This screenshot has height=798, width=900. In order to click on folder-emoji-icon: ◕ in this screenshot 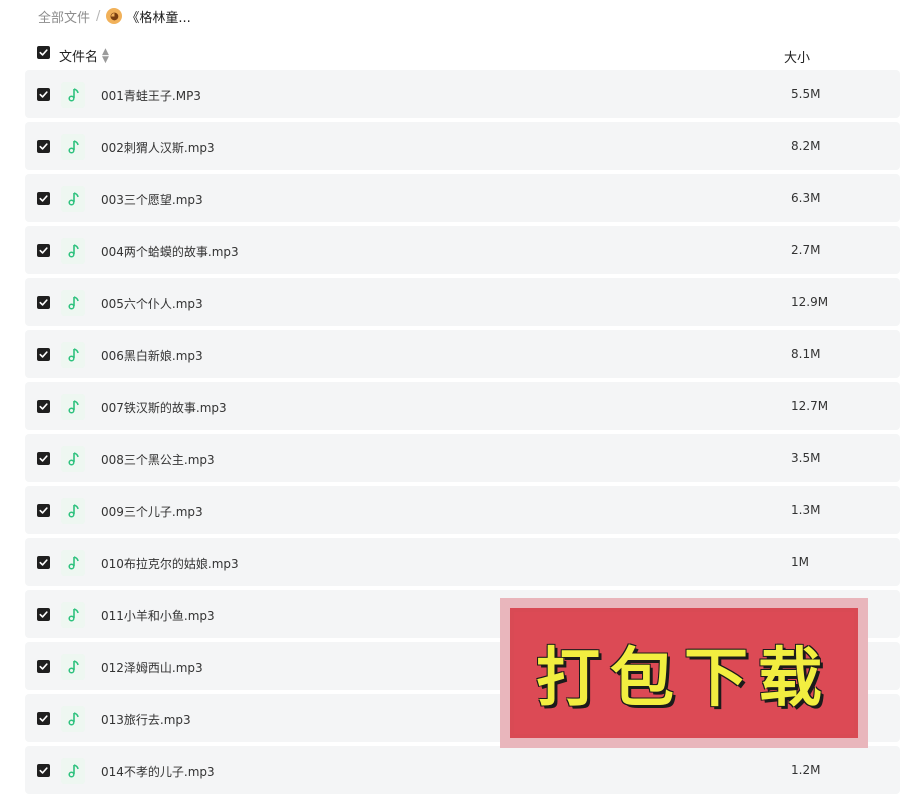, I will do `click(114, 16)`.